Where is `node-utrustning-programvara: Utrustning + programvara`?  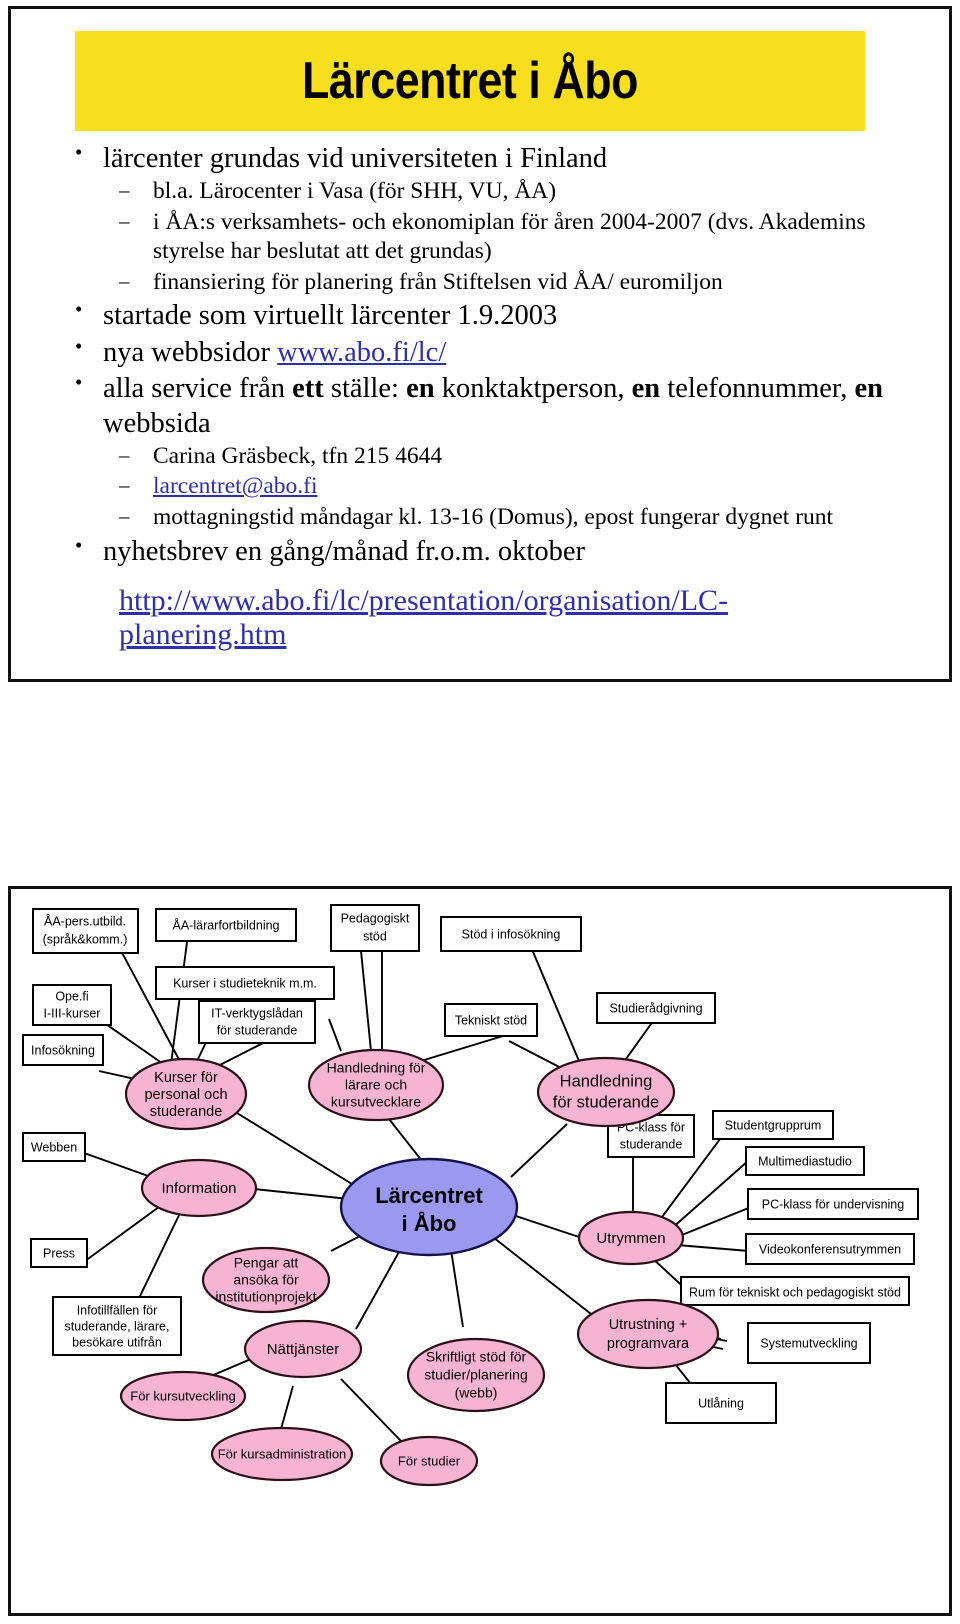
node-utrustning-programvara: Utrustning + programvara is located at coordinates (648, 1334).